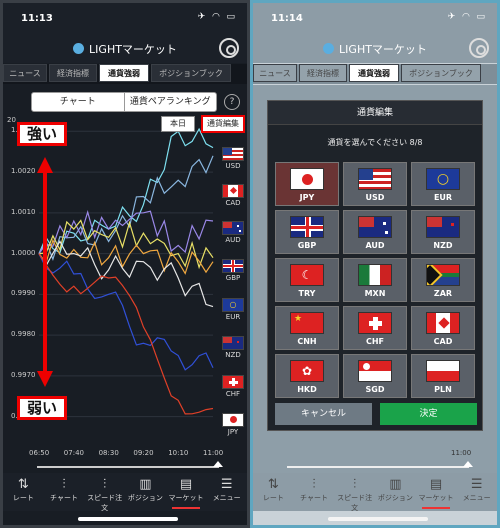  I want to click on legend-nzd: NZD, so click(233, 355).